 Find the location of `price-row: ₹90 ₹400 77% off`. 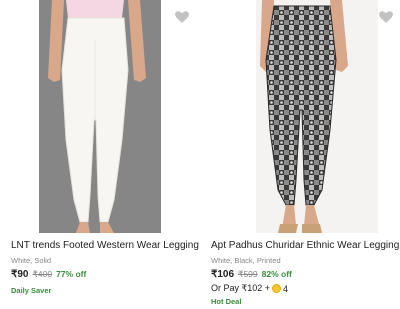

price-row: ₹90 ₹400 77% off is located at coordinates (48, 274).